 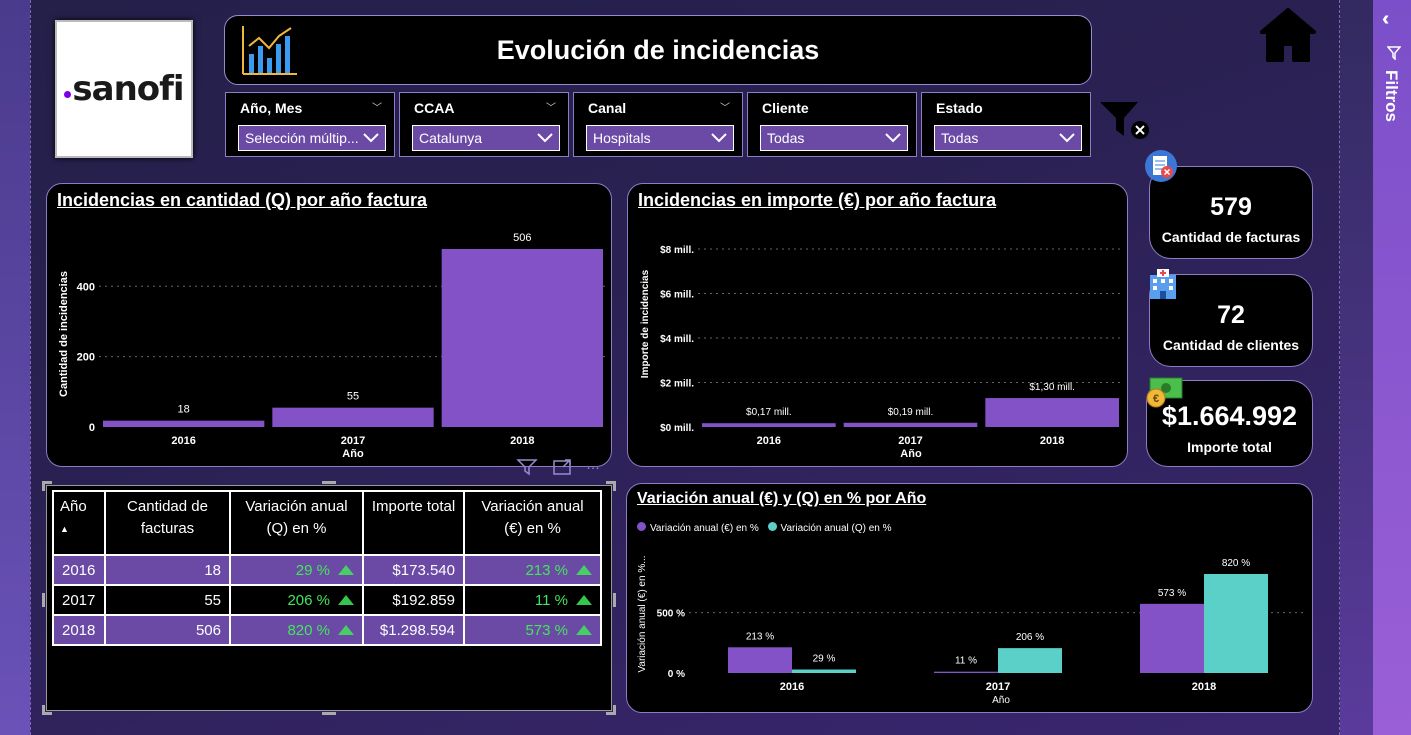 What do you see at coordinates (64, 529) in the screenshot?
I see `sort-asc-icon: ▲` at bounding box center [64, 529].